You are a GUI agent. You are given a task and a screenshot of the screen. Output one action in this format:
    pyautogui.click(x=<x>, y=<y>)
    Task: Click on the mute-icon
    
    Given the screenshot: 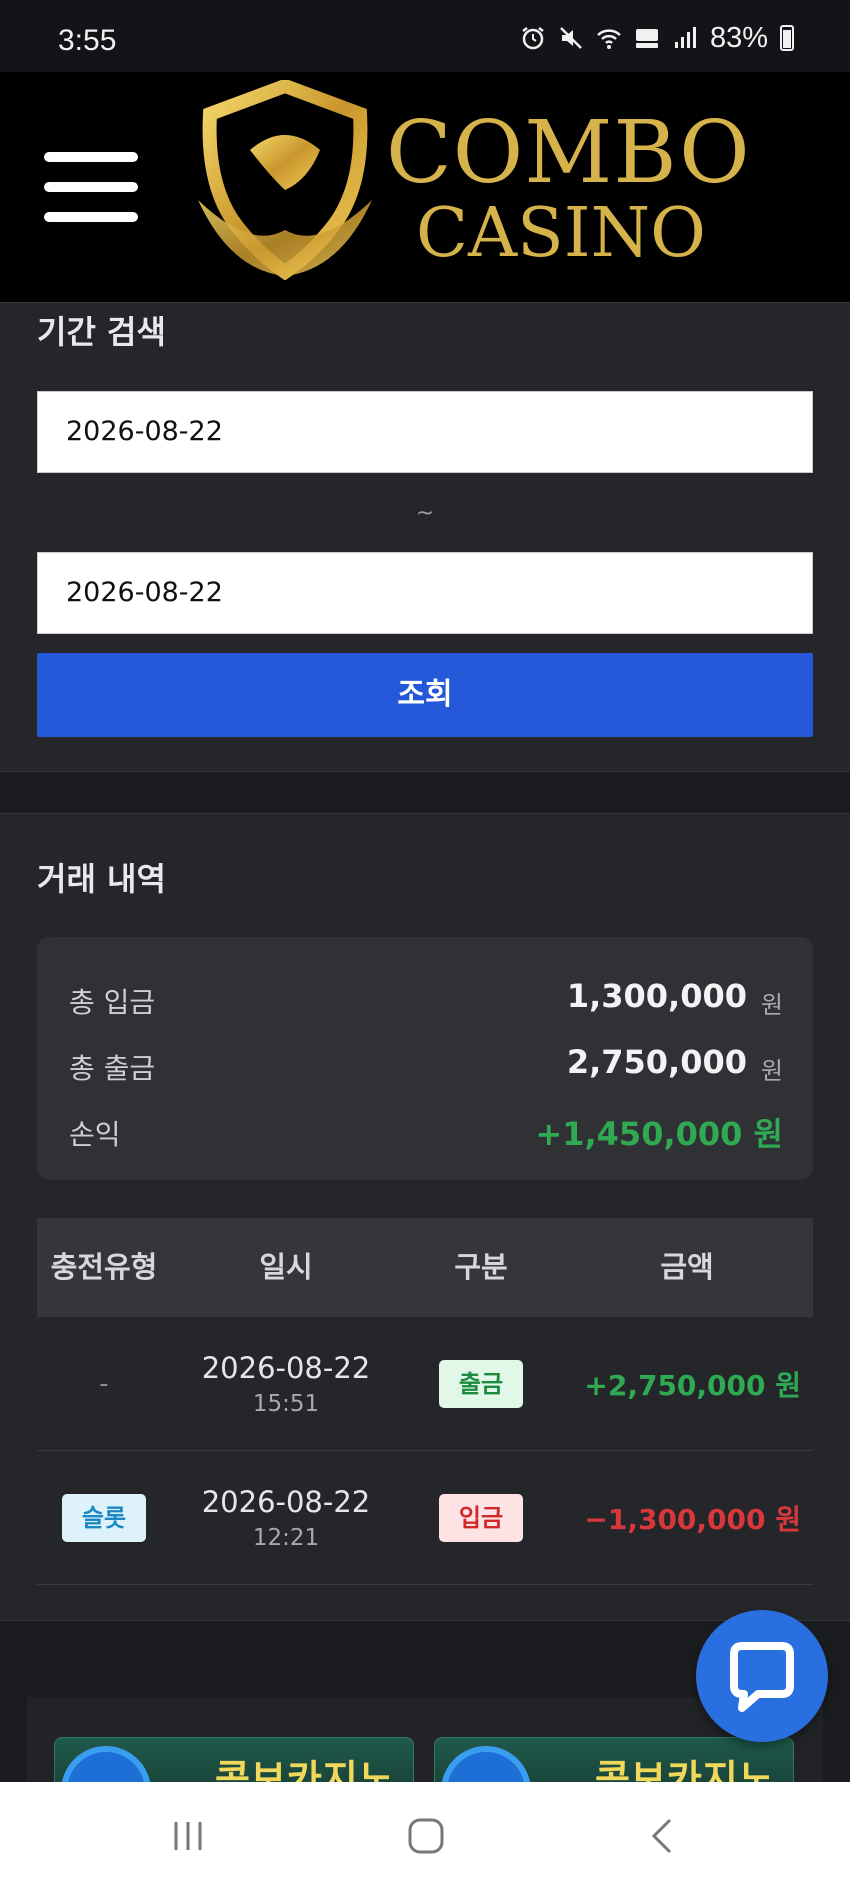 What is the action you would take?
    pyautogui.click(x=571, y=38)
    